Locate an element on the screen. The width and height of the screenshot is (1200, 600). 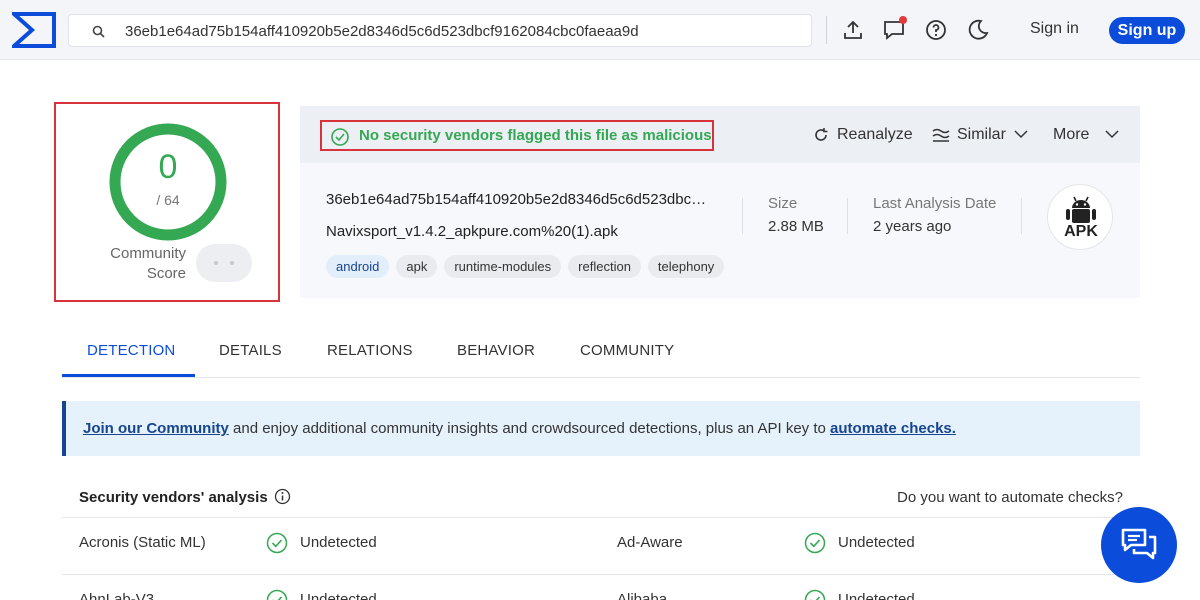
similar-dropdown: Similar is located at coordinates (980, 135).